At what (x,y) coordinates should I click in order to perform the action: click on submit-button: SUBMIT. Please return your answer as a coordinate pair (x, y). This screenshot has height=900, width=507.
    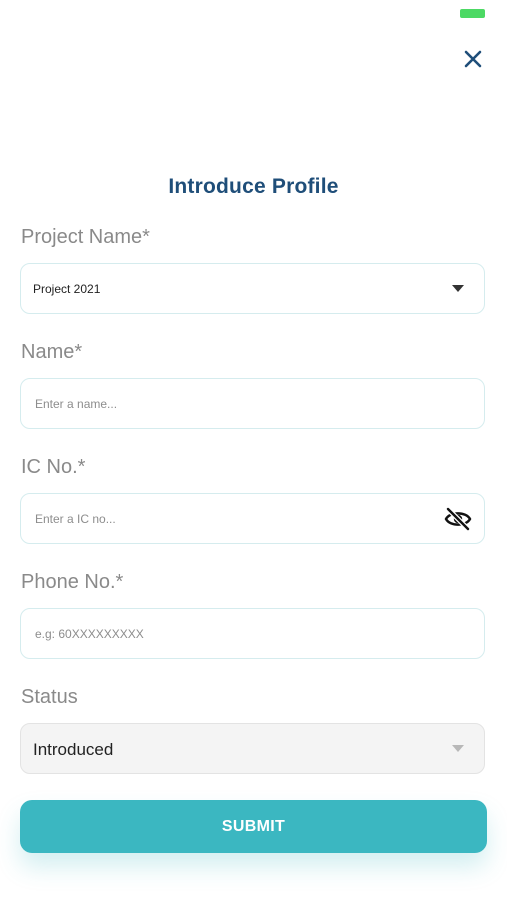
    Looking at the image, I should click on (253, 826).